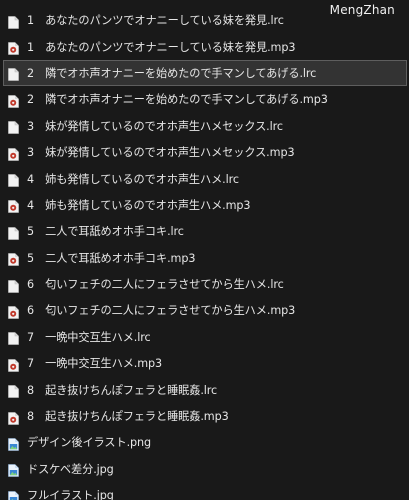 The image size is (409, 500). I want to click on file-row: 2 隣でオホ声オナニーを始めたので手マンしてあげる.mp3, so click(204, 99).